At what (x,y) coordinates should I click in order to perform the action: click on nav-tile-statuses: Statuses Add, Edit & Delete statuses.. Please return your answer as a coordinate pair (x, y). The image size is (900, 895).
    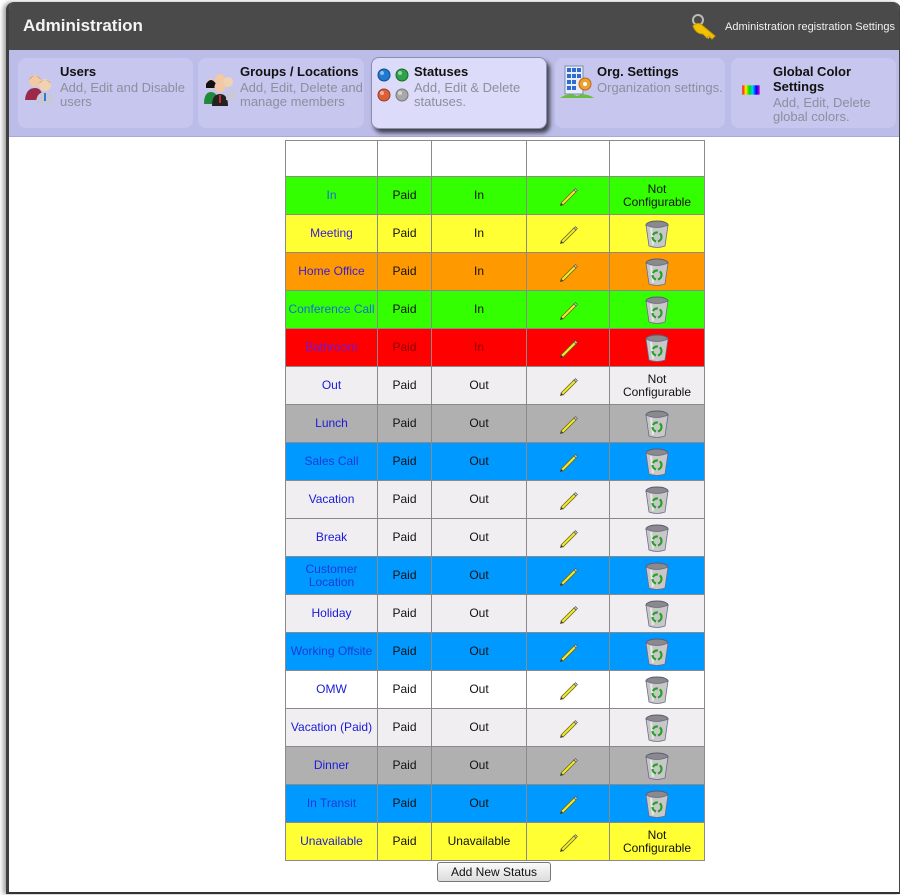
    Looking at the image, I should click on (459, 93).